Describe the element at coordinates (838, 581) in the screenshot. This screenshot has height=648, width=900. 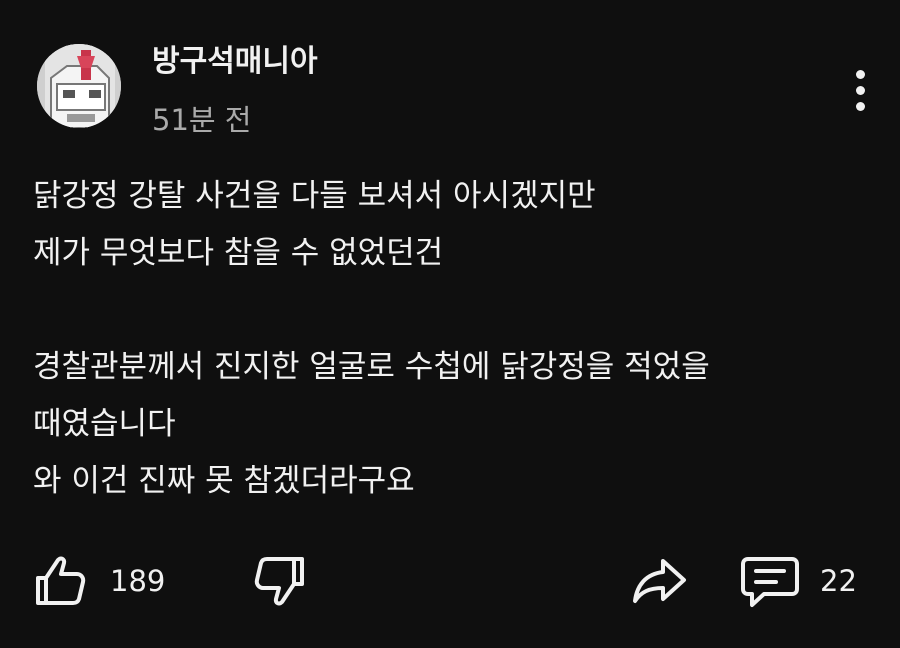
I see `reply-count: 22` at that location.